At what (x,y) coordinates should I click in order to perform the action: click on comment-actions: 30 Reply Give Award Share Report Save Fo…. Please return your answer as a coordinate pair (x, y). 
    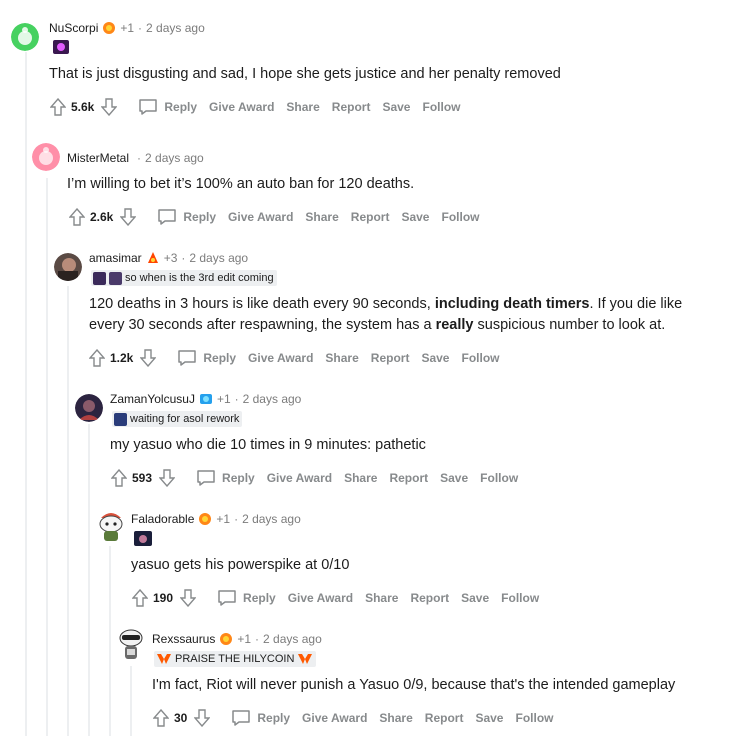
    Looking at the image, I should click on (351, 718).